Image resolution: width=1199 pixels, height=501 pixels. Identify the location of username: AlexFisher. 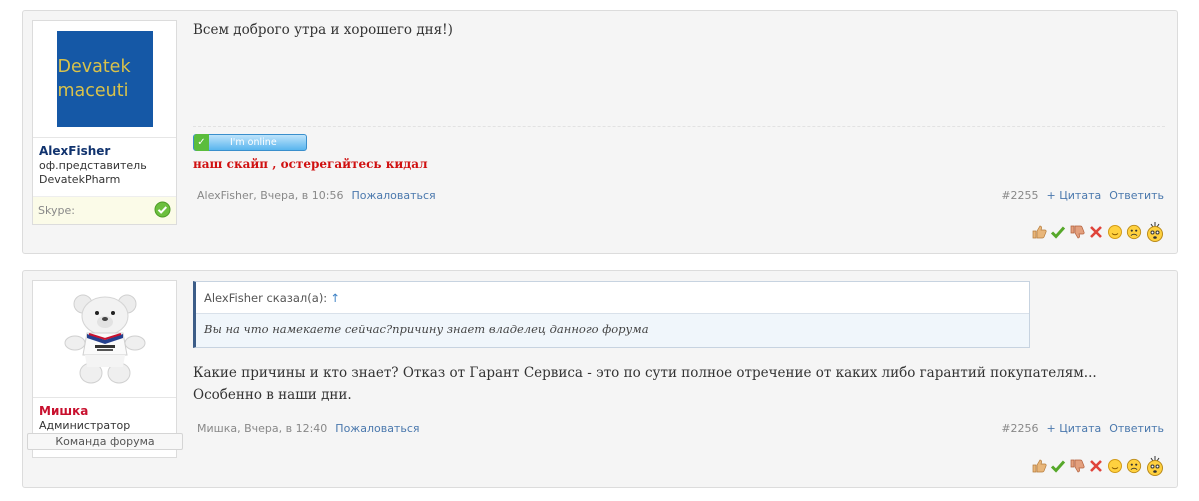
(104, 148).